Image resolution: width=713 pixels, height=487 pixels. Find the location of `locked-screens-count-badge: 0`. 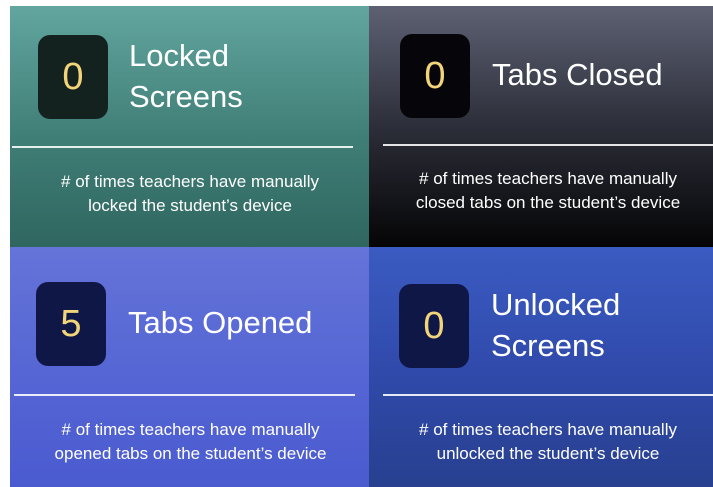

locked-screens-count-badge: 0 is located at coordinates (73, 77).